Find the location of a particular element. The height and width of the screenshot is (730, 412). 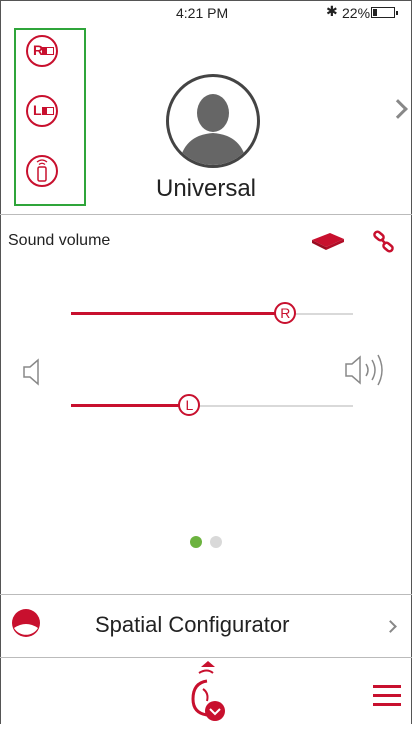

user-silhouette-icon is located at coordinates (213, 129).